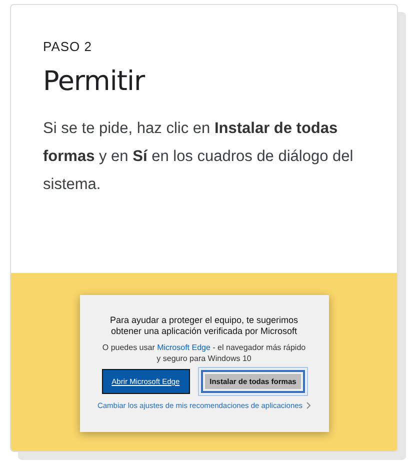 This screenshot has height=470, width=420. What do you see at coordinates (204, 353) in the screenshot?
I see `dialog-message: O puedes usar Microsoft Edge - el navegador más rápido y seguro para Windows 10` at bounding box center [204, 353].